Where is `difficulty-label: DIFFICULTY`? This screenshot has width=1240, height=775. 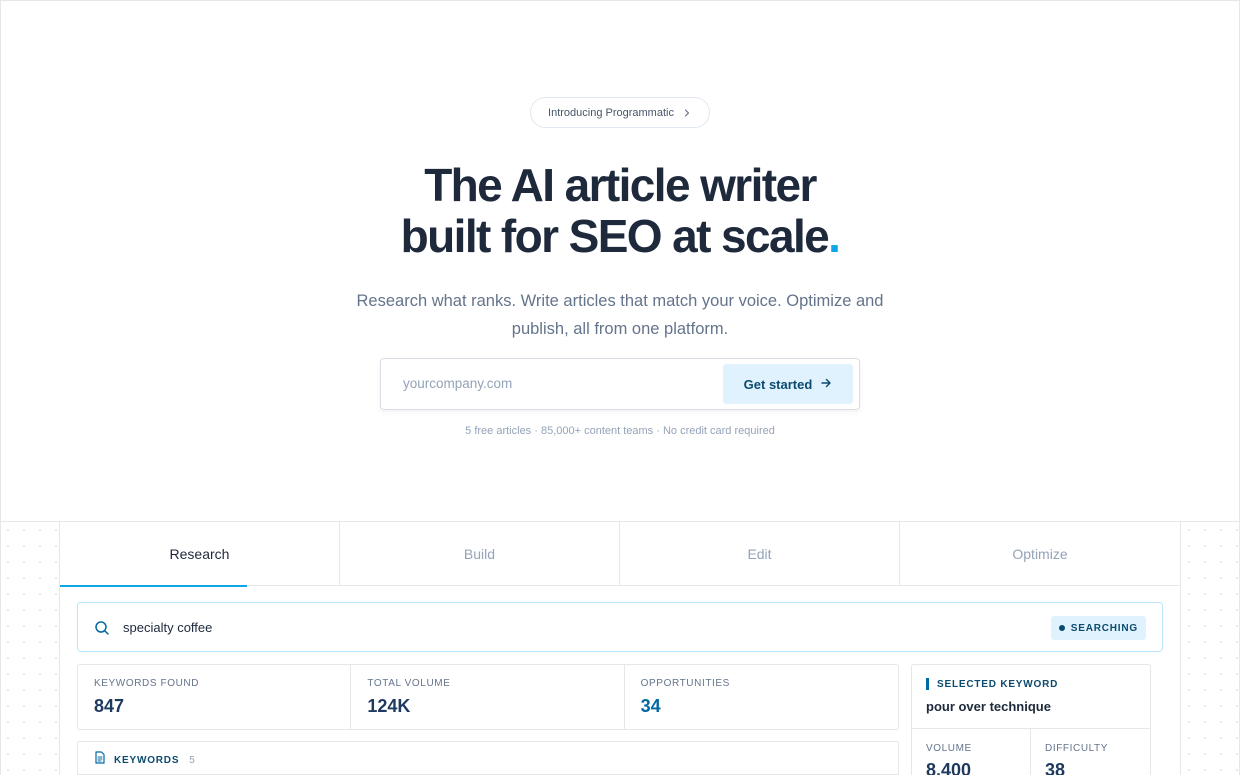 difficulty-label: DIFFICULTY is located at coordinates (1077, 748).